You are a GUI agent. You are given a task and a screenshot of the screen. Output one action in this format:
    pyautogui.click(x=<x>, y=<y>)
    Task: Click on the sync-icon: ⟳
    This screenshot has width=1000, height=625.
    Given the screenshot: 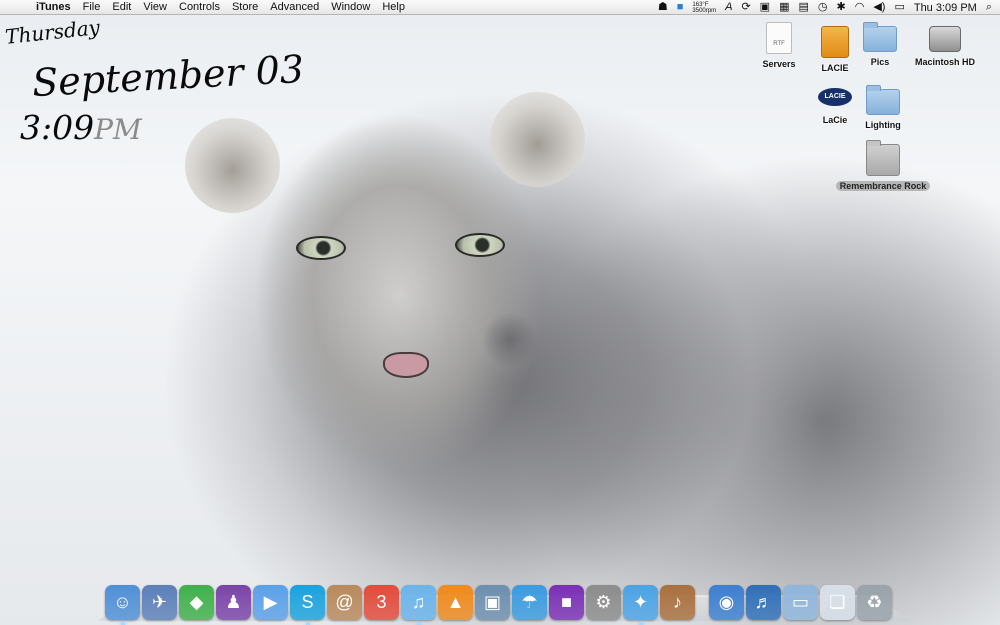 What is the action you would take?
    pyautogui.click(x=745, y=7)
    